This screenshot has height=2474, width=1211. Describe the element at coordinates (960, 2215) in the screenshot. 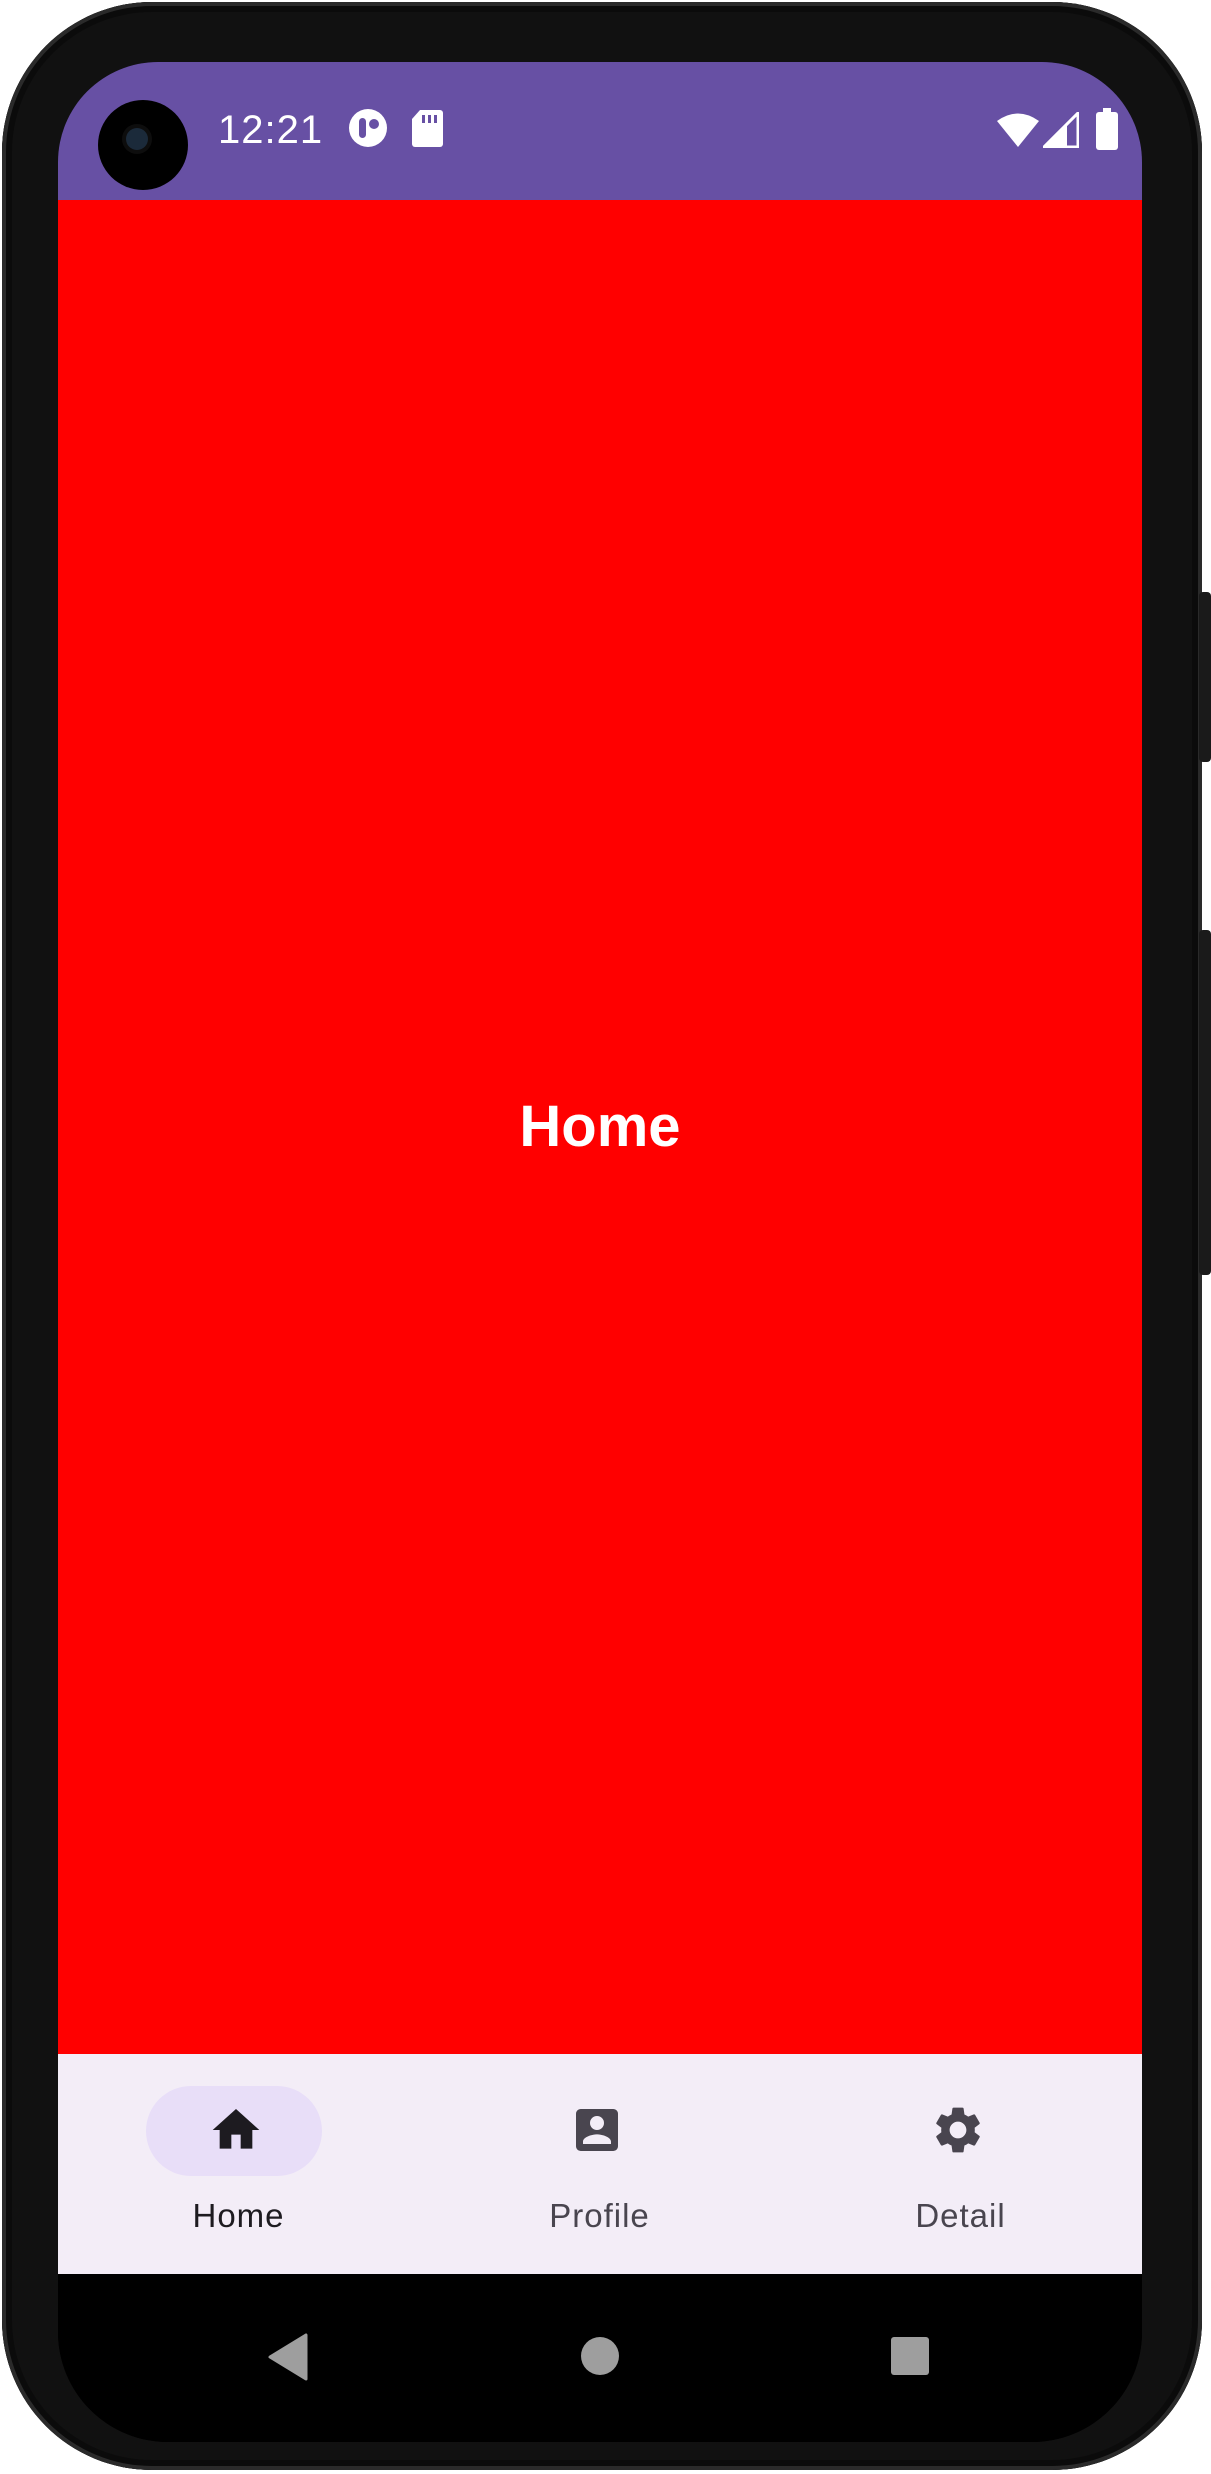

I see `nav-label-detail: Detail` at that location.